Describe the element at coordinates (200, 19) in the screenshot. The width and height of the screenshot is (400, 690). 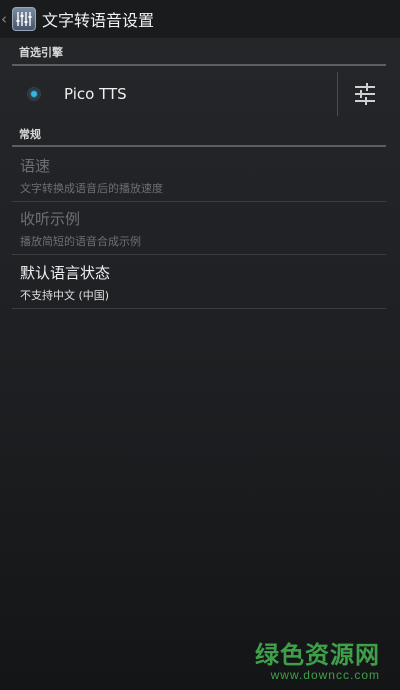
I see `action-bar: ‹ 文字转语音设置` at that location.